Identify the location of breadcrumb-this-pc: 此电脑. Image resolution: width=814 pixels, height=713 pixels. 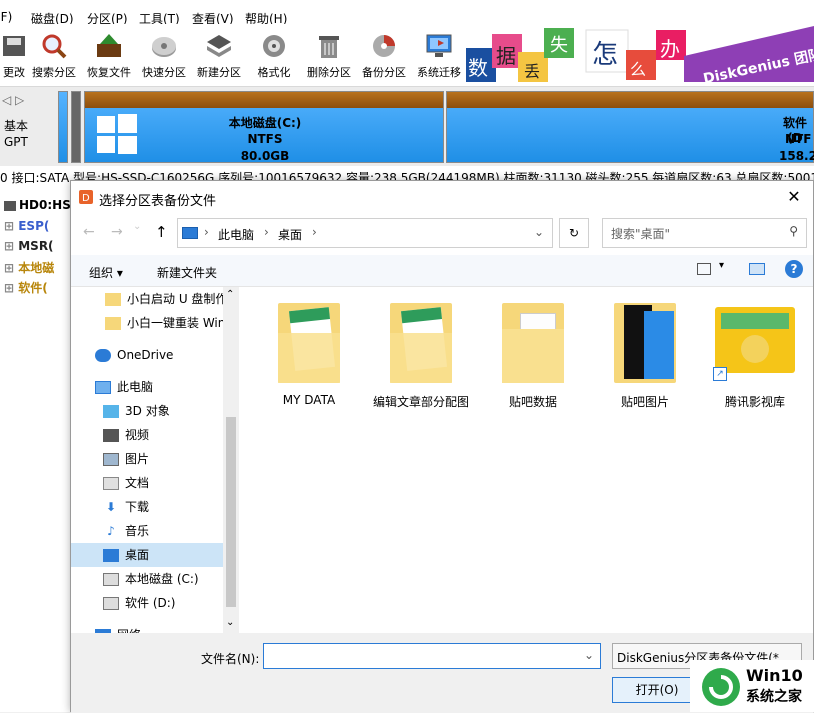
(236, 234).